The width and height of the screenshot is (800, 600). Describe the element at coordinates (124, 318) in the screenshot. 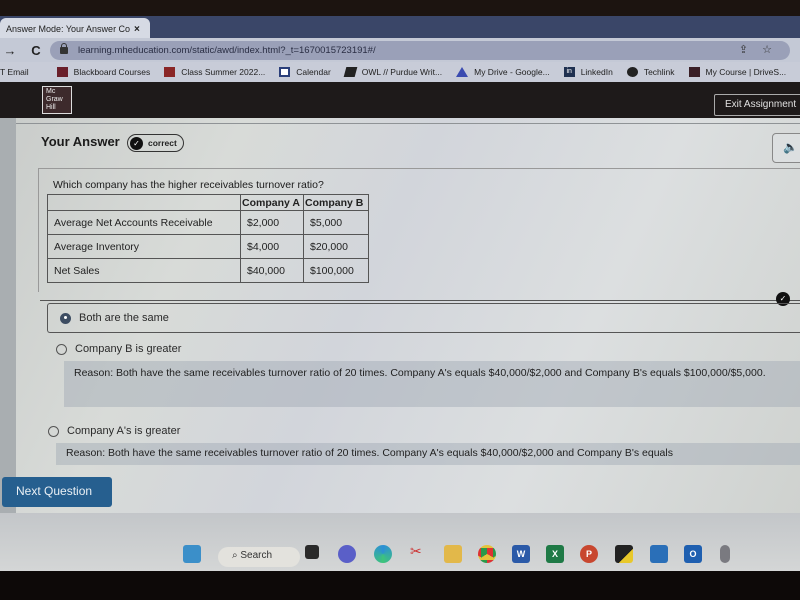

I see `option-label: Both are the same` at that location.